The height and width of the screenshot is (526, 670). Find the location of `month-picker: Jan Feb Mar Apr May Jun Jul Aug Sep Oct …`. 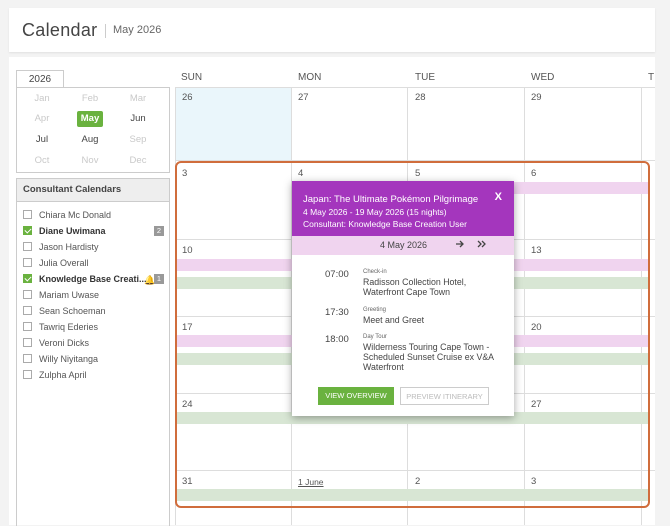

month-picker: Jan Feb Mar Apr May Jun Jul Aug Sep Oct … is located at coordinates (93, 130).